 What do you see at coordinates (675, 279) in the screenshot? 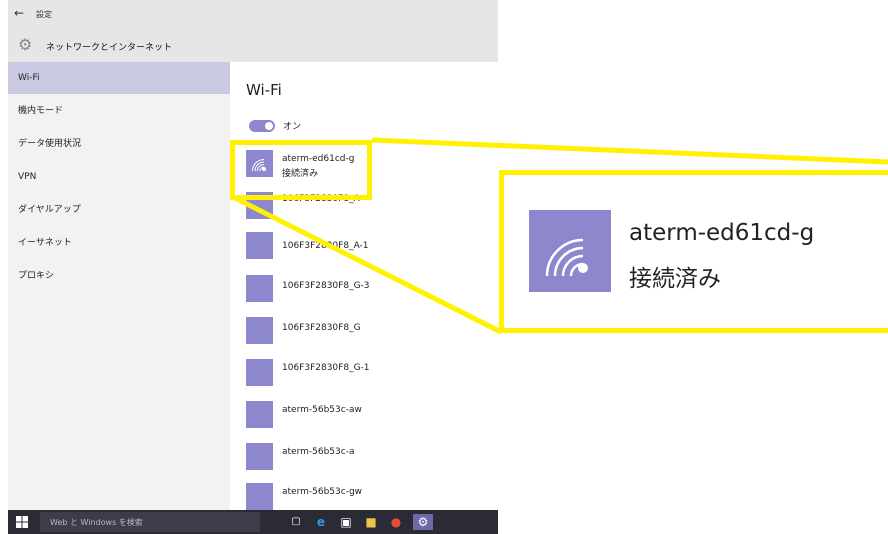
I see `callout-status: 接続済み` at bounding box center [675, 279].